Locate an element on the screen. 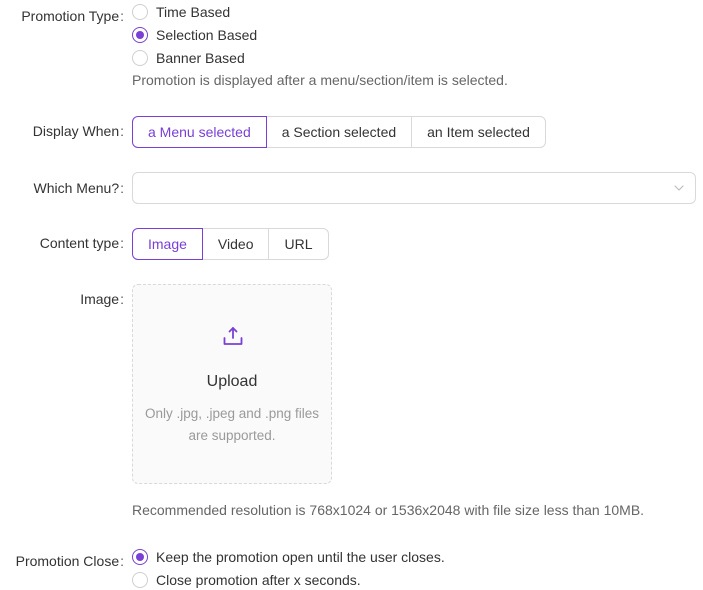 The height and width of the screenshot is (590, 703). chevron-down-icon is located at coordinates (679, 188).